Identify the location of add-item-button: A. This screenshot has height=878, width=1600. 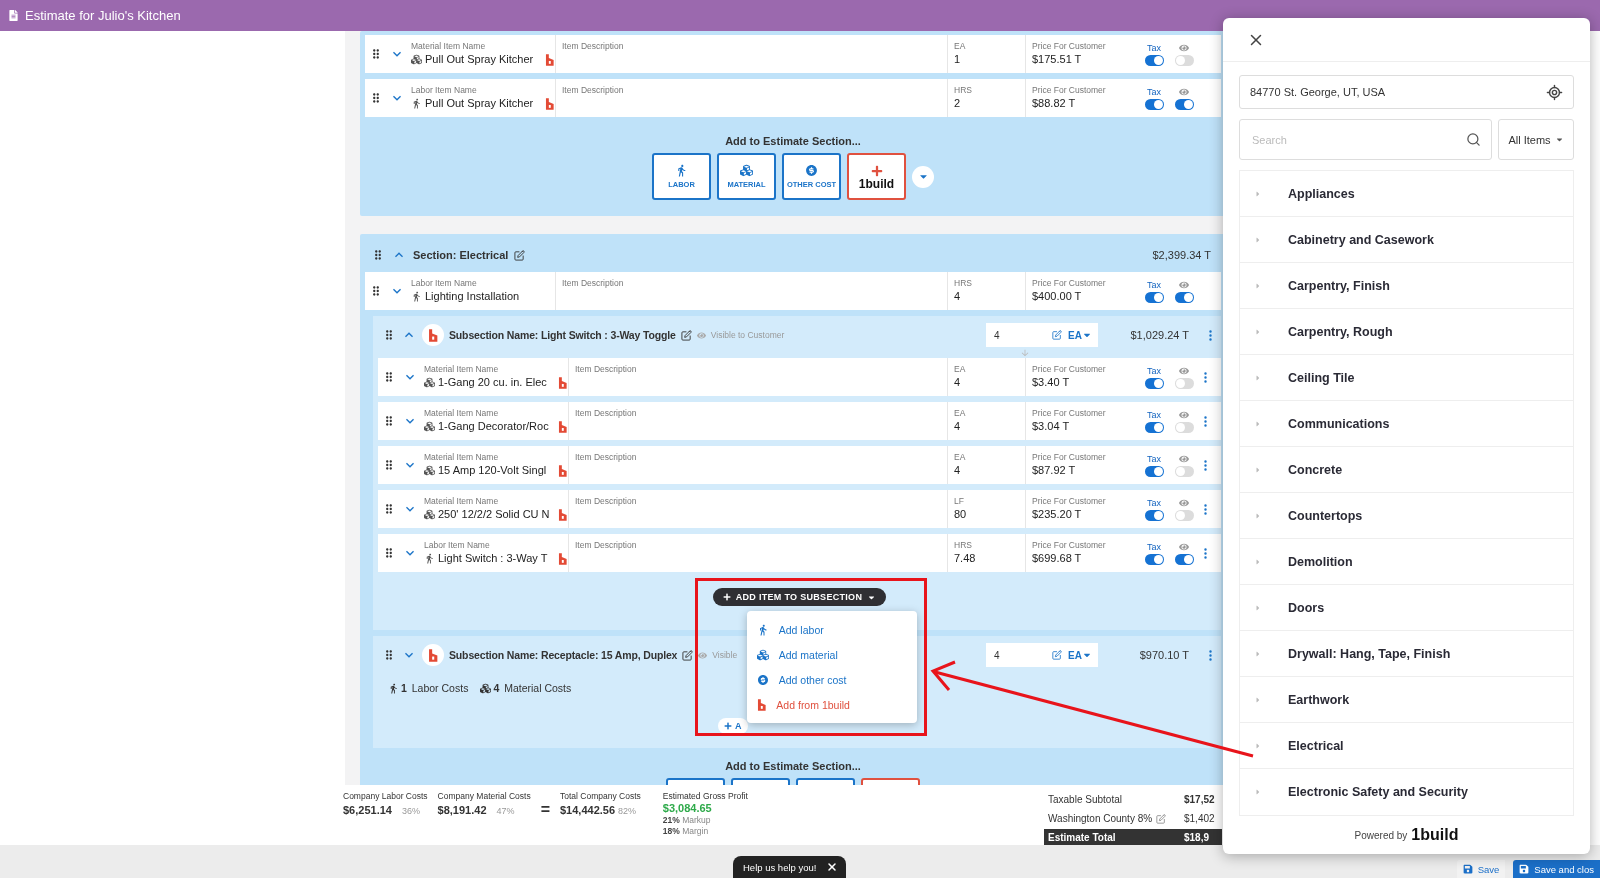
(733, 726).